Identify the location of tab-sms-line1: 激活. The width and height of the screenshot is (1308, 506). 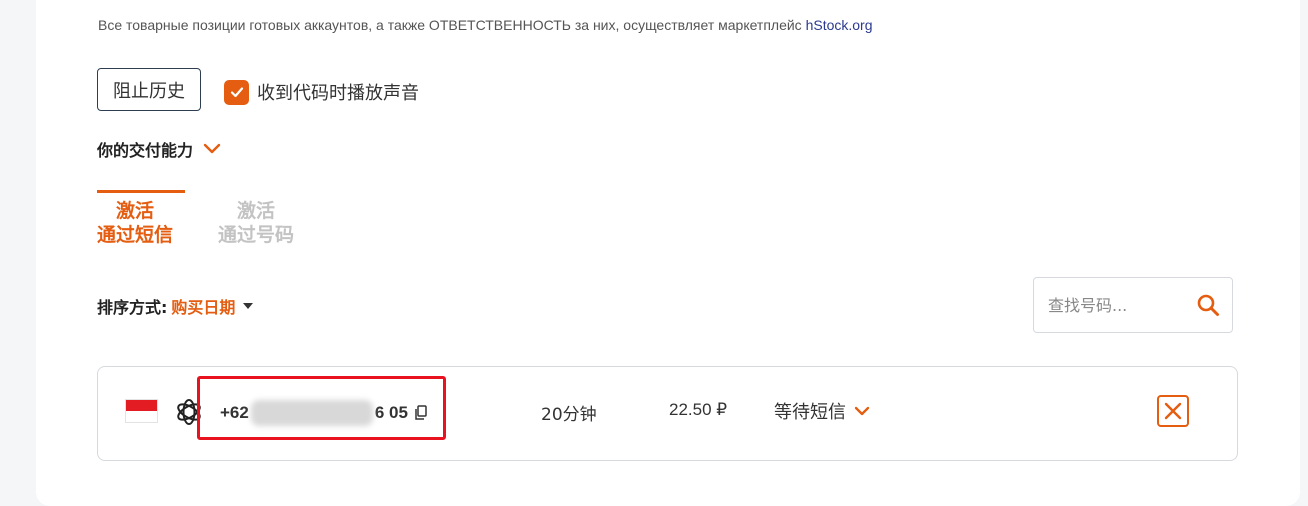
(135, 211).